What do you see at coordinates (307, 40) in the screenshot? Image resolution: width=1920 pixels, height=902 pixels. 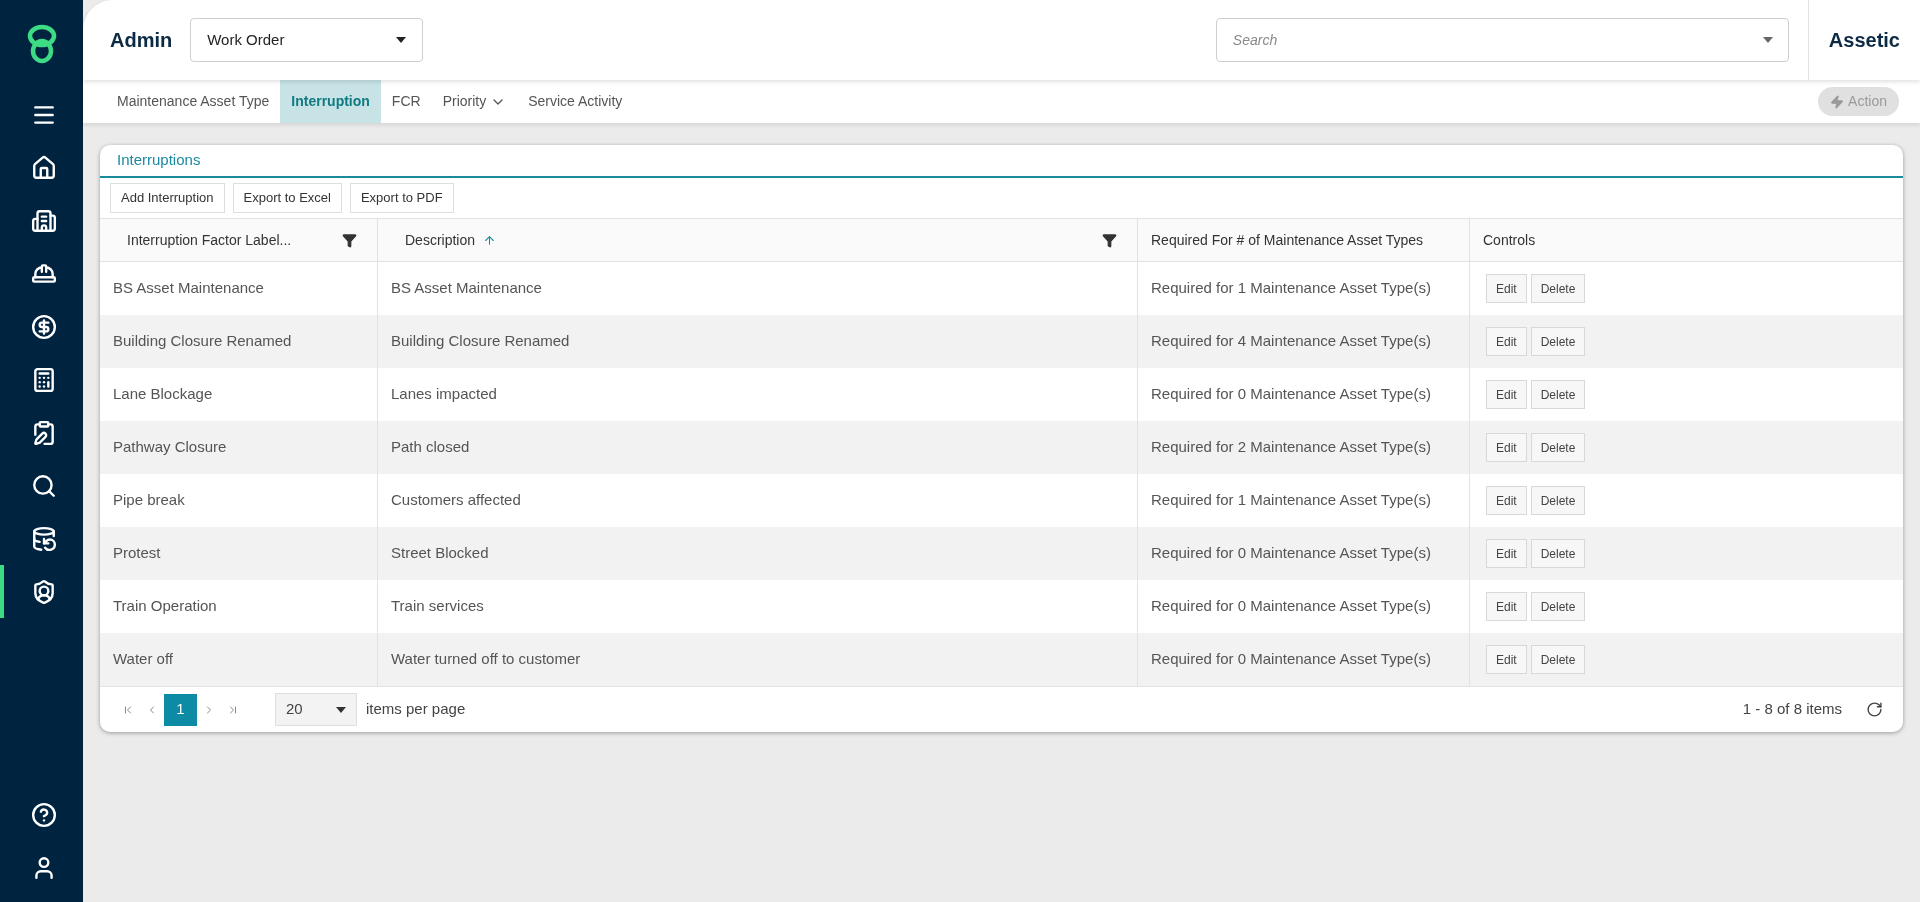 I see `module-select: Work Order` at bounding box center [307, 40].